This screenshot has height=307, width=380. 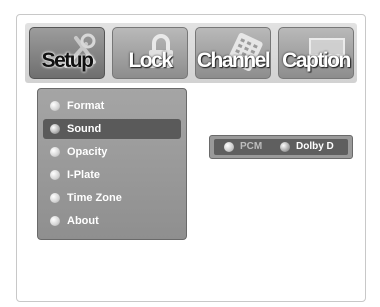 What do you see at coordinates (112, 175) in the screenshot?
I see `menu-item-i-plate: I-Plate` at bounding box center [112, 175].